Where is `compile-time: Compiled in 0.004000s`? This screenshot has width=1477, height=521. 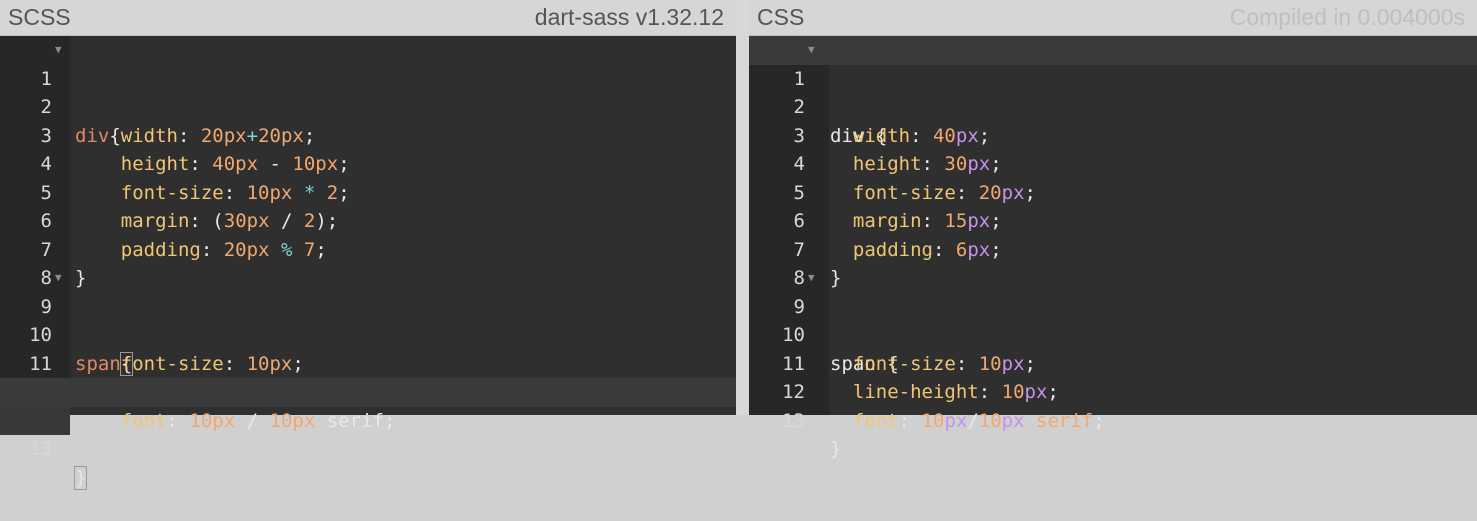 compile-time: Compiled in 0.004000s is located at coordinates (1347, 17).